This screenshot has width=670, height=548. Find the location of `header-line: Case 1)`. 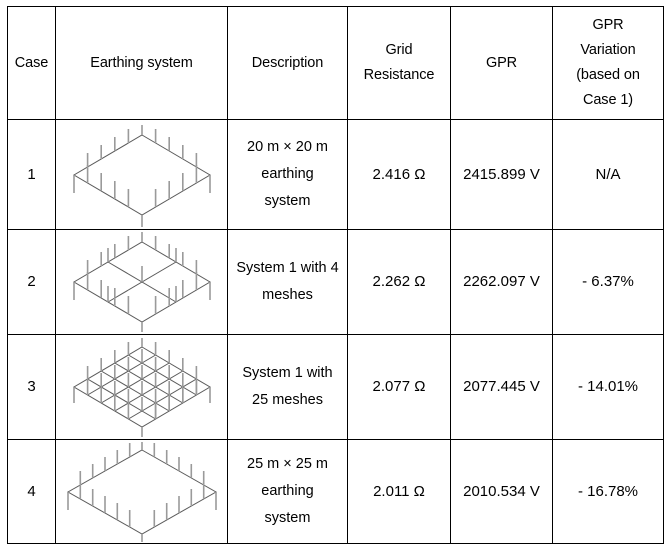

header-line: Case 1) is located at coordinates (608, 100).